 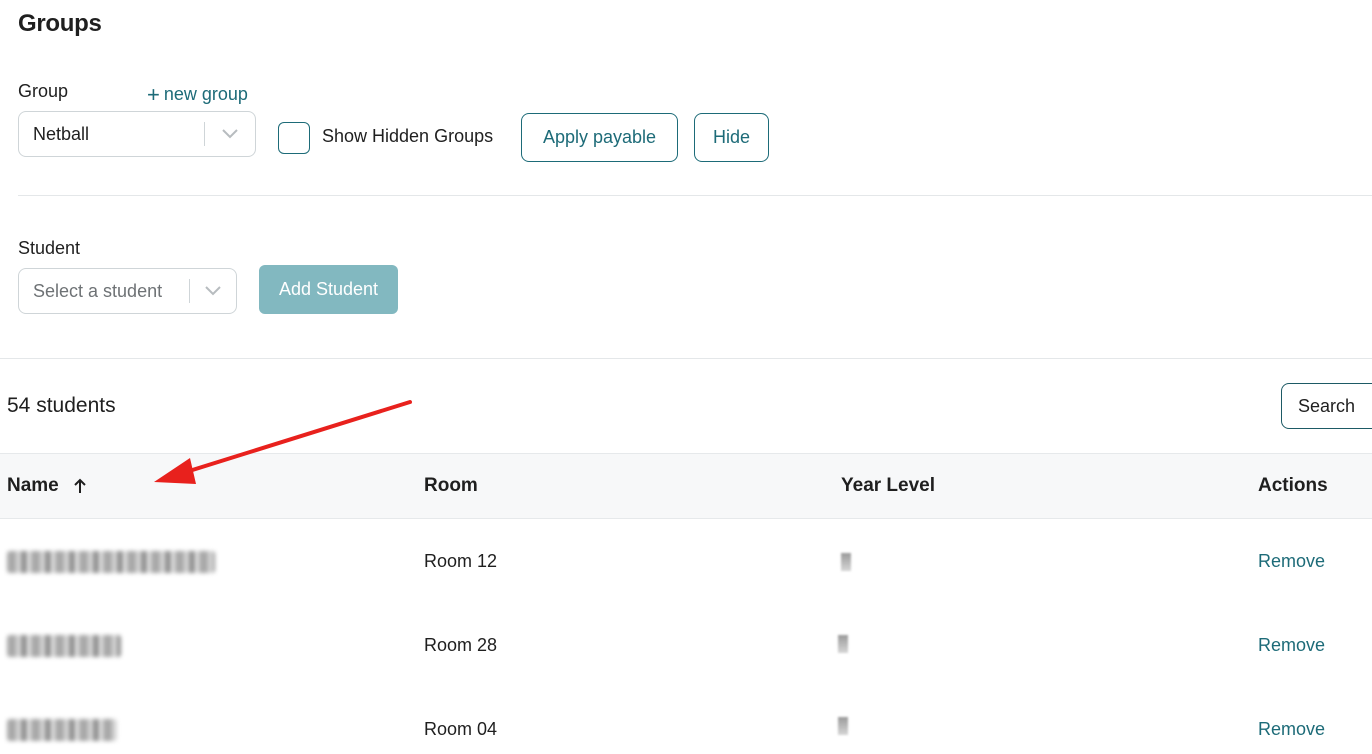 What do you see at coordinates (461, 729) in the screenshot?
I see `room-cell: Room 04` at bounding box center [461, 729].